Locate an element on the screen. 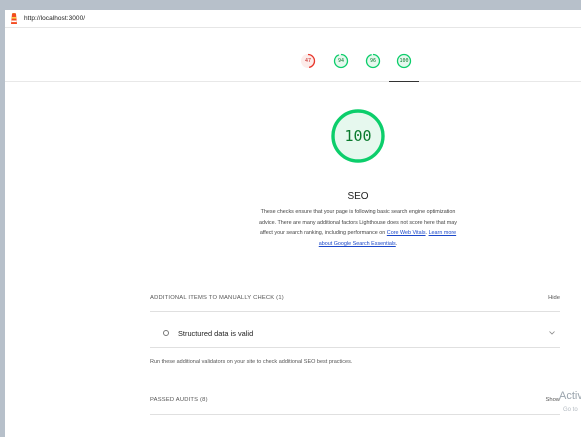  url-bar: http://localhost:3000/ is located at coordinates (293, 19).